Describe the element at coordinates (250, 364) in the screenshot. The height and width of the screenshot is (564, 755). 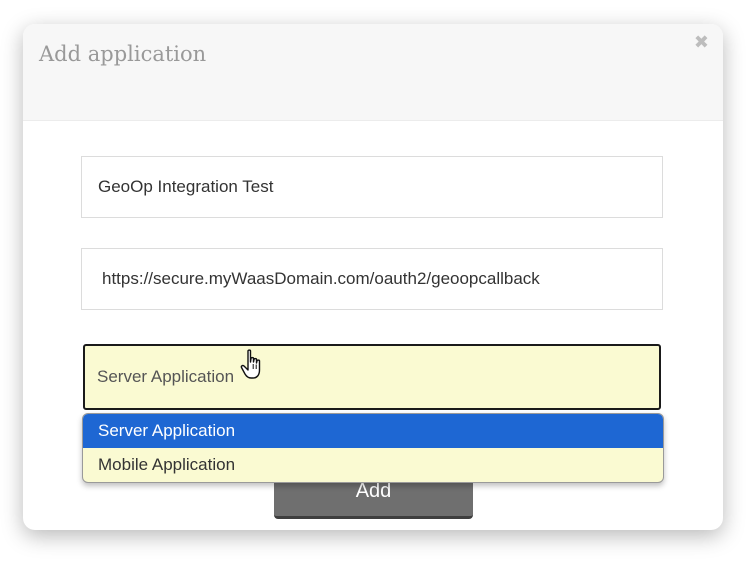
I see `hand-pointer-icon` at that location.